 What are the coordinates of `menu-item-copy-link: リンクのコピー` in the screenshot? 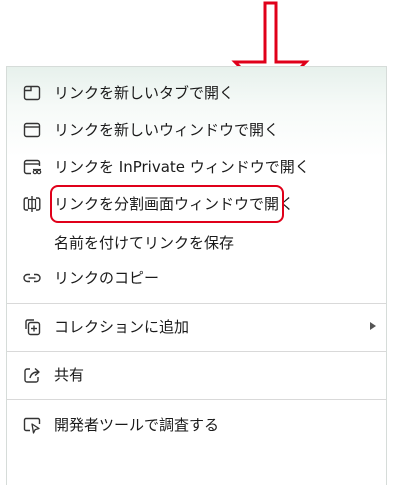 It's located at (197, 278).